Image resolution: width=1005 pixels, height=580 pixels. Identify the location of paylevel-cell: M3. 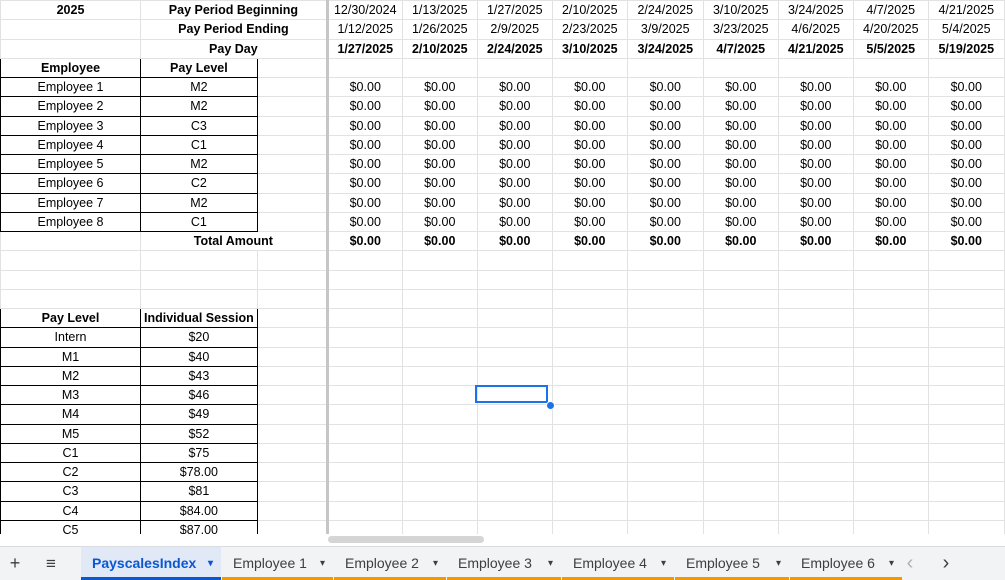
(70, 395).